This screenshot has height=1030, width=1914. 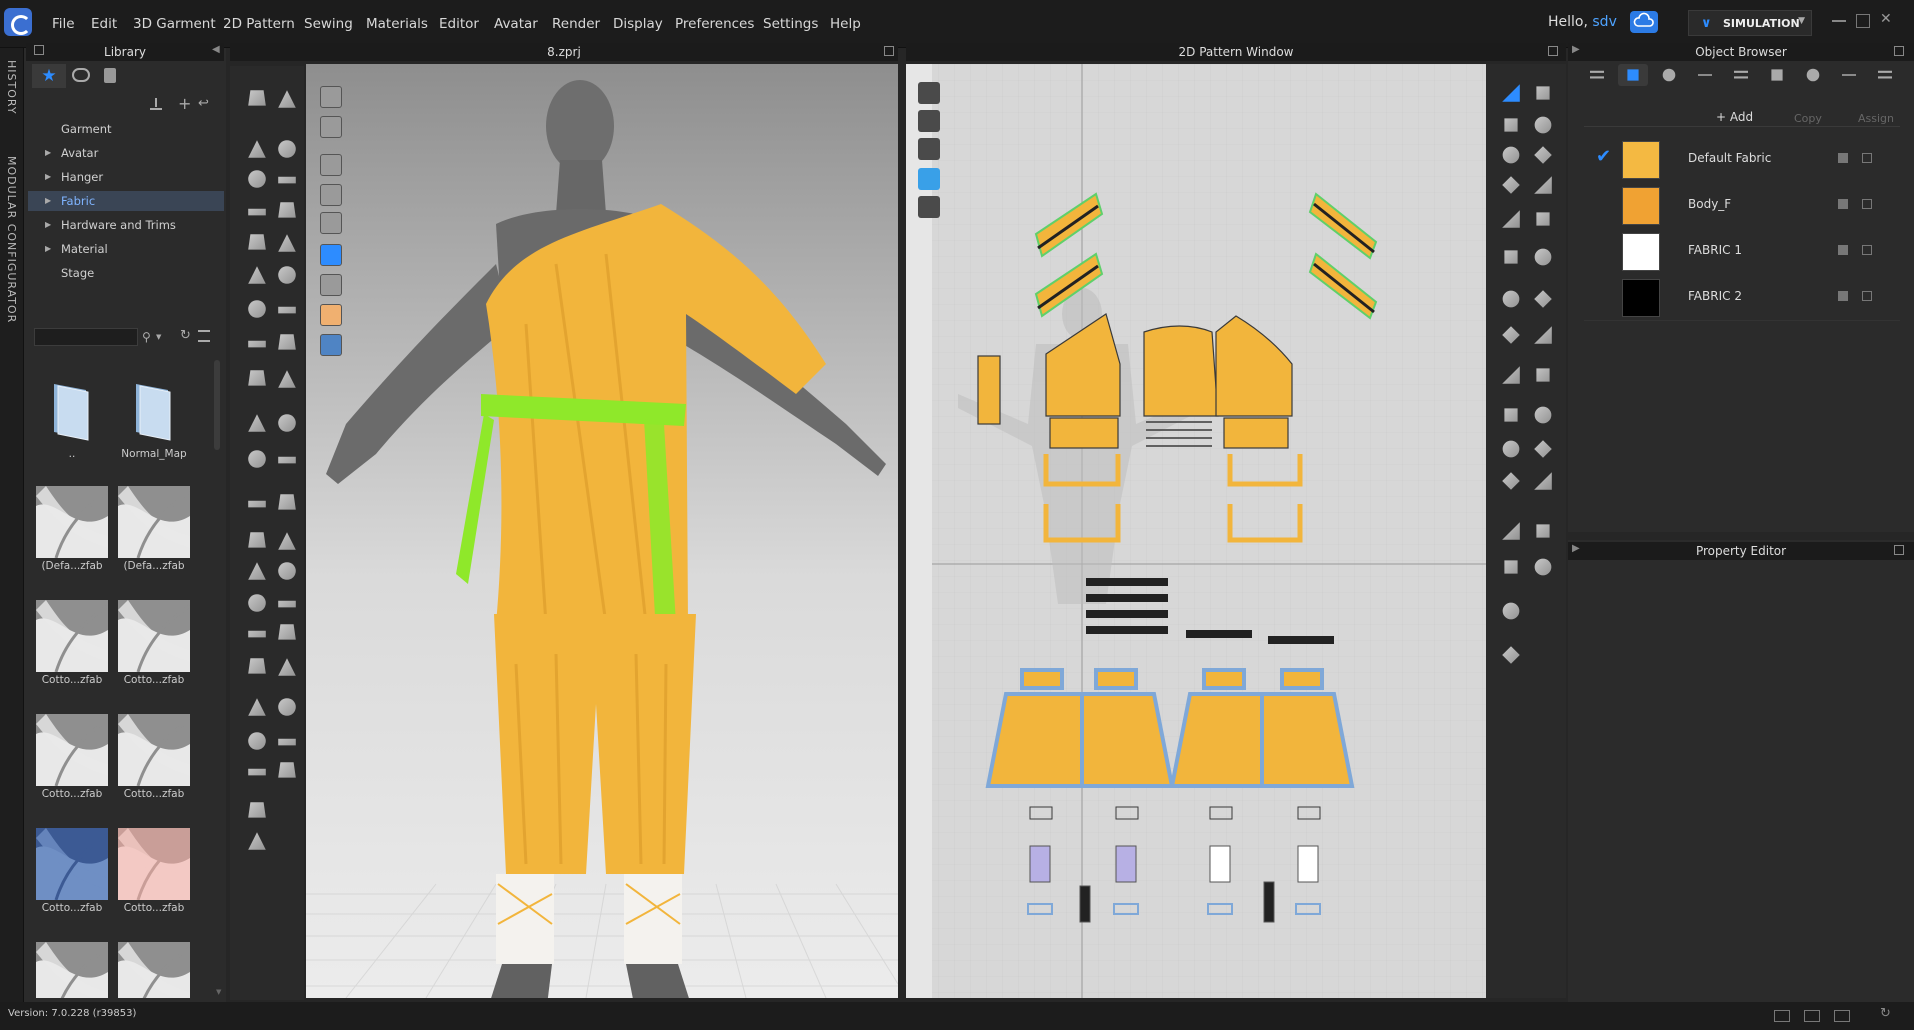 I want to click on user-name: sdv, so click(x=1604, y=22).